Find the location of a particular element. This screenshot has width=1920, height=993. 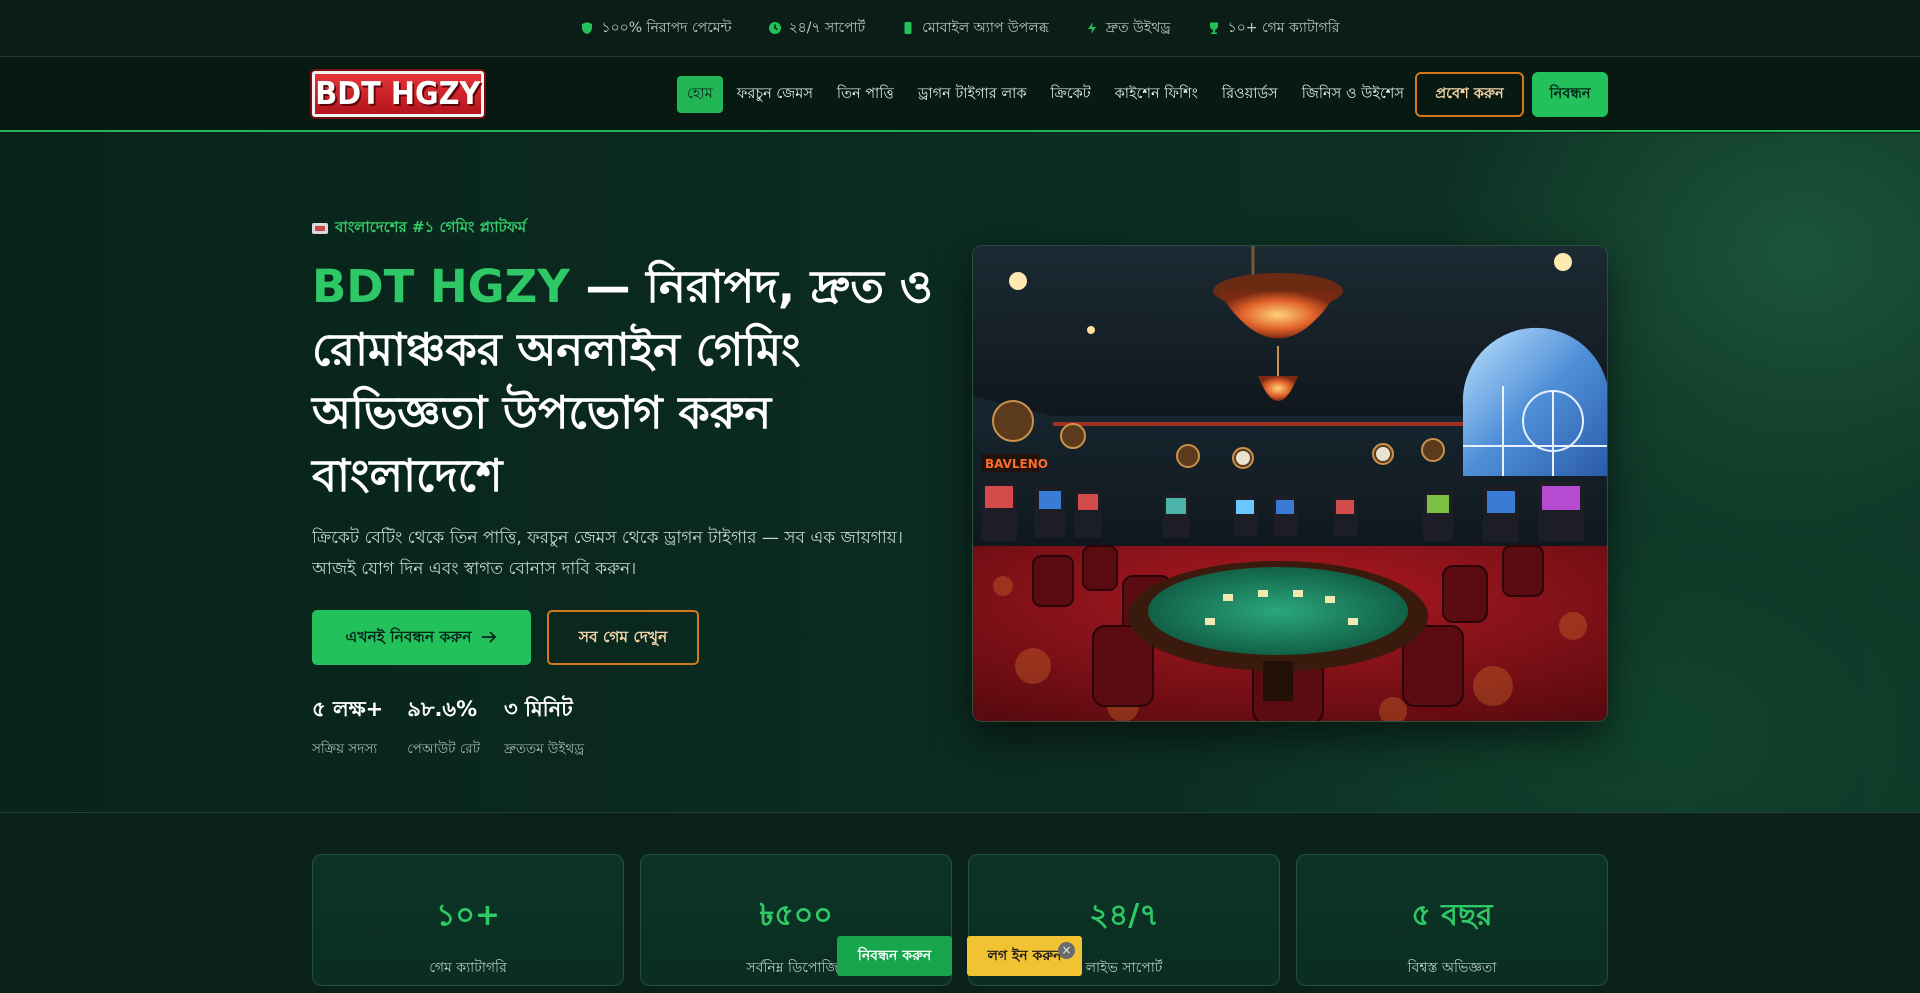

stat-value: ৩ মিনিট is located at coordinates (538, 709).